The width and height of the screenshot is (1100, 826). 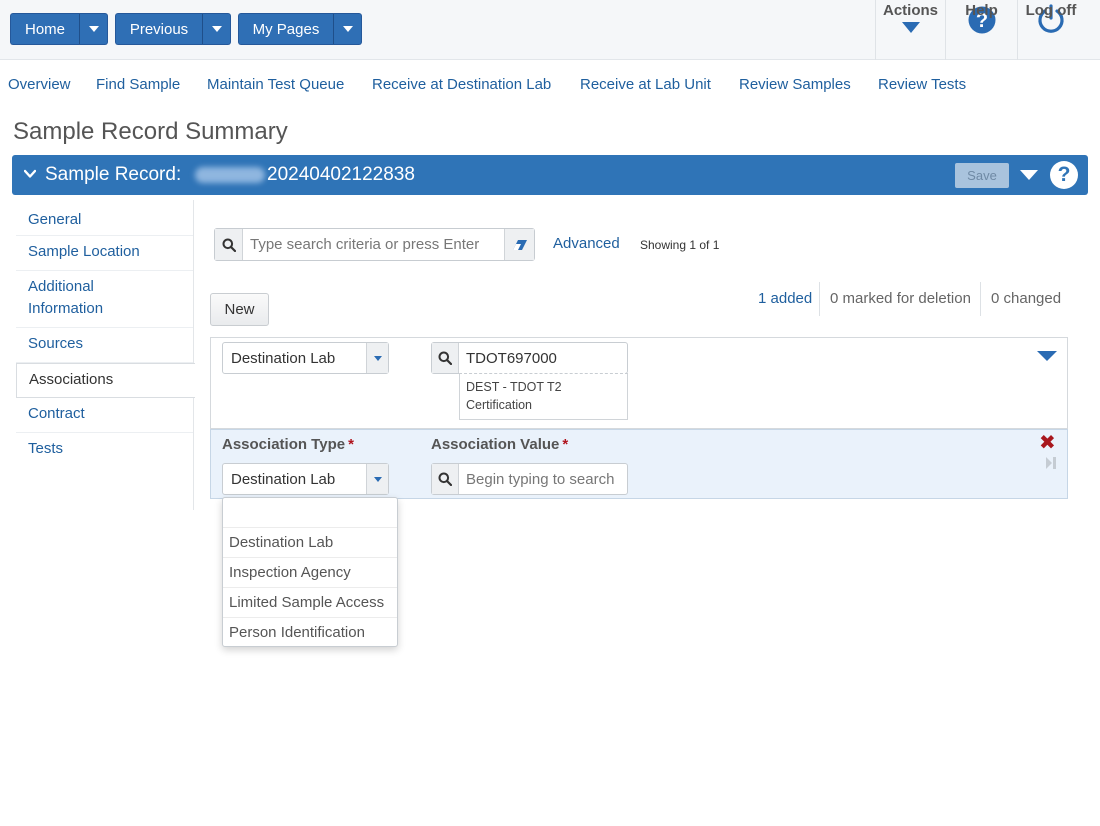 I want to click on dropdown-option-limited-sample-access: Limited Sample Access, so click(x=310, y=603).